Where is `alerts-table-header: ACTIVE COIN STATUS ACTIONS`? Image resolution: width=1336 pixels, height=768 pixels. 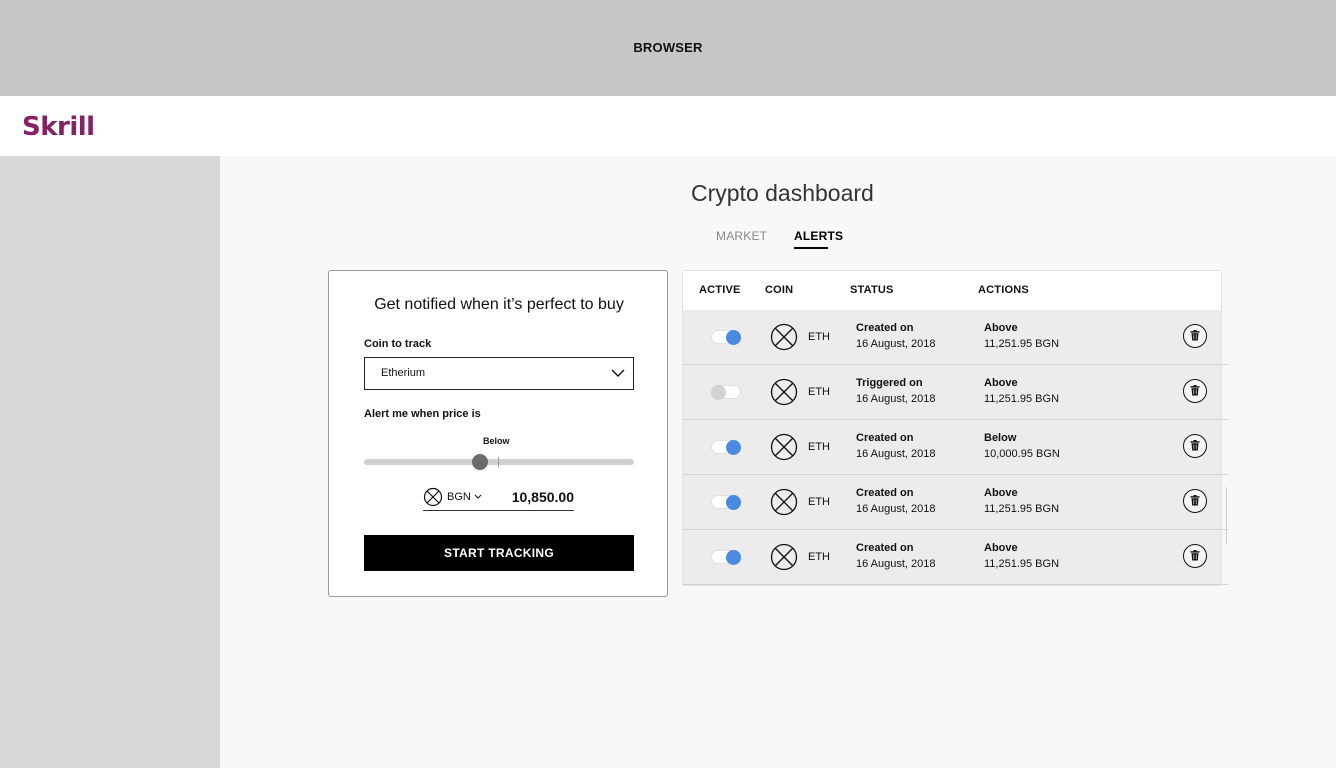
alerts-table-header: ACTIVE COIN STATUS ACTIONS is located at coordinates (952, 290).